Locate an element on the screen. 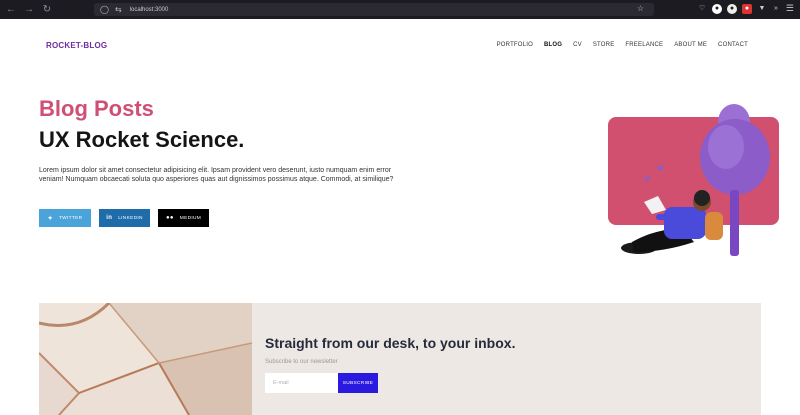  nav-item-about-me: ABOUT ME is located at coordinates (690, 45).